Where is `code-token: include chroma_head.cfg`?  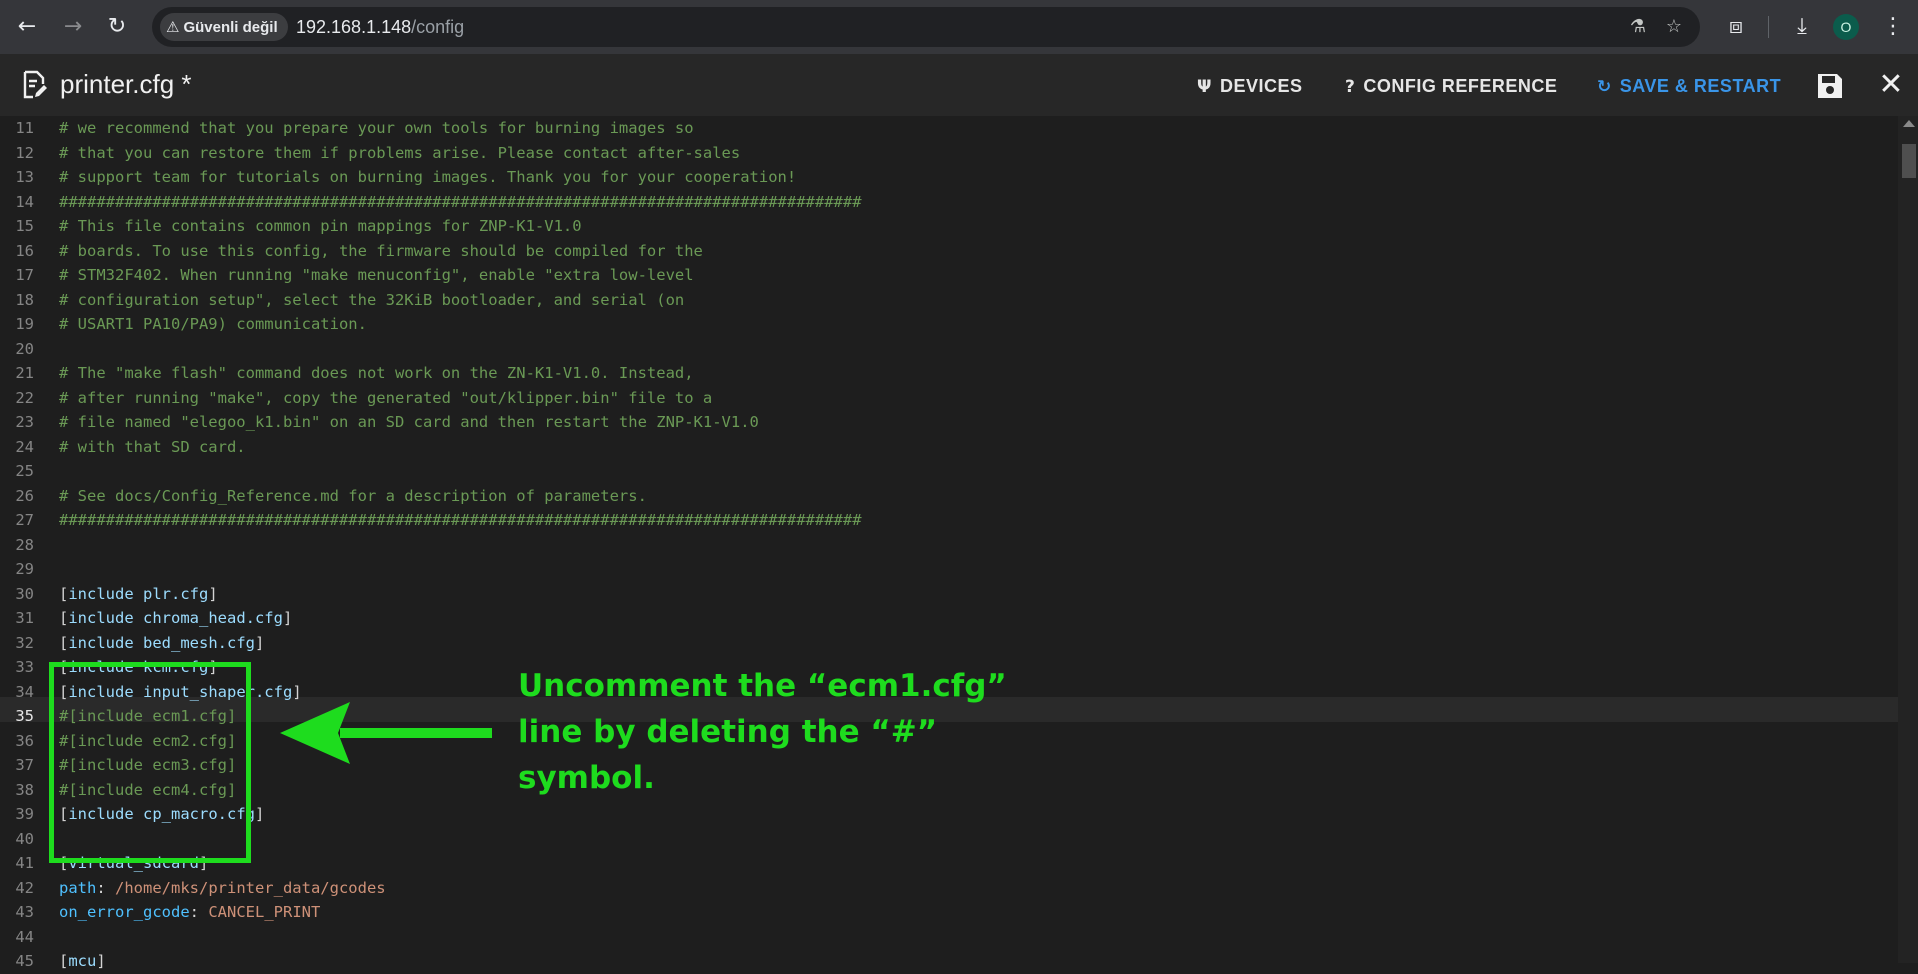 code-token: include chroma_head.cfg is located at coordinates (175, 618).